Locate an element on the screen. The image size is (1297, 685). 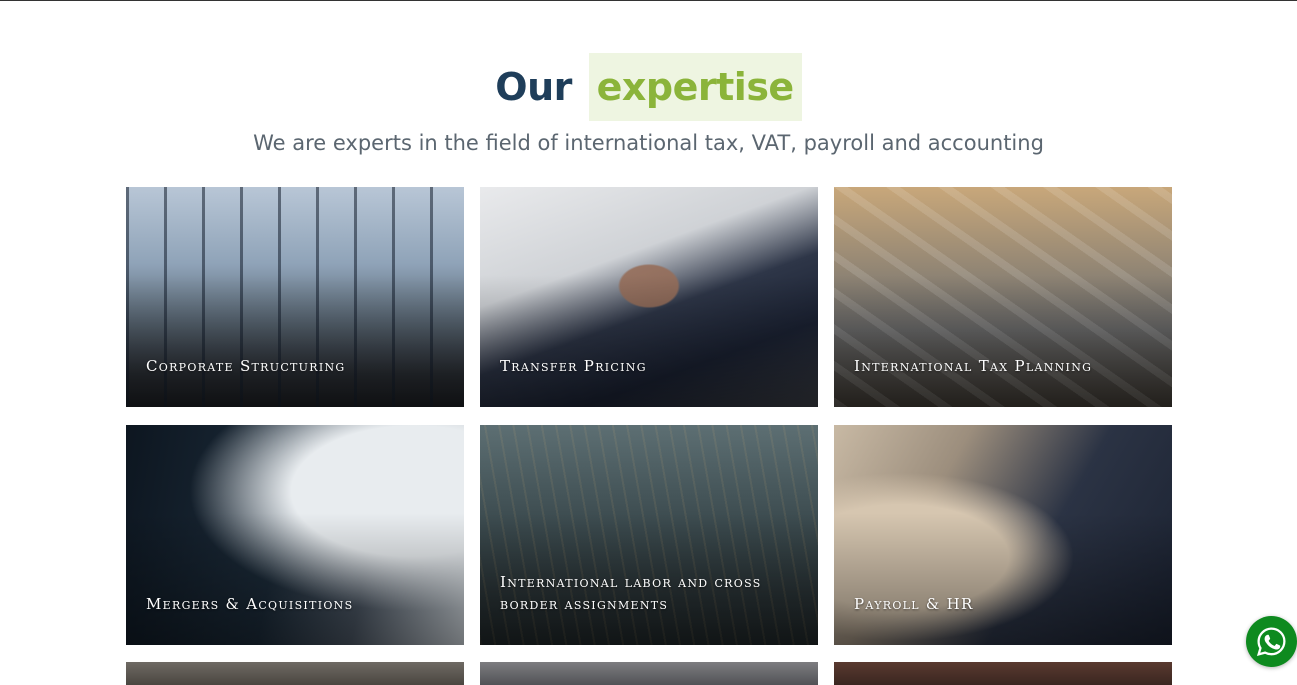
card-label: Payroll & HR is located at coordinates (914, 604).